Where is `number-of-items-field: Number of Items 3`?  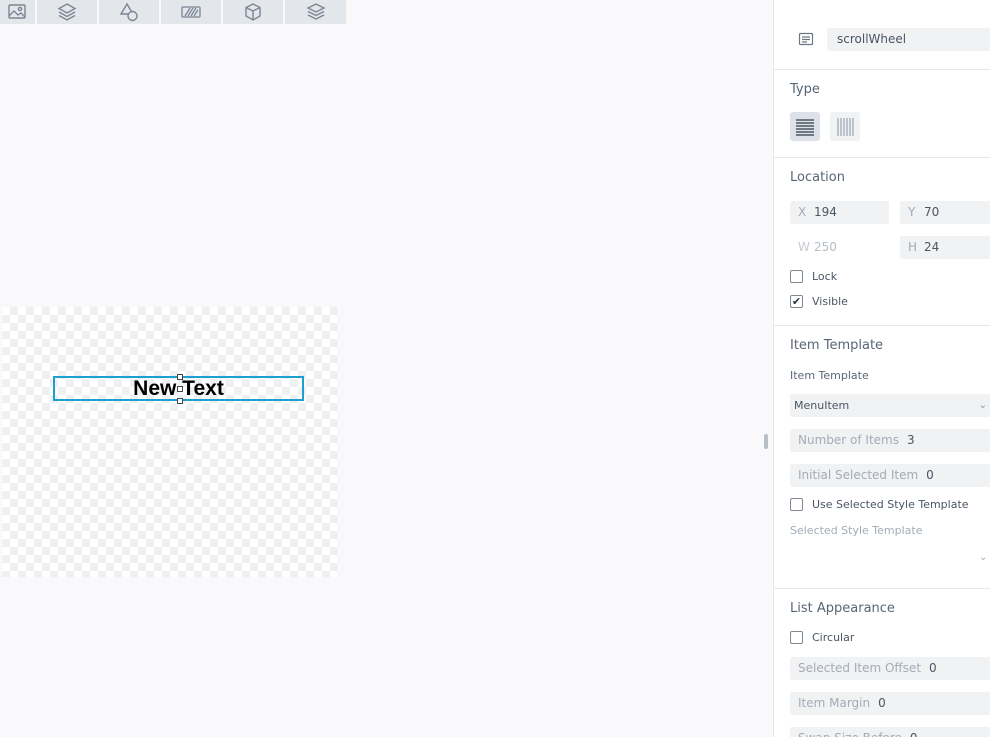
number-of-items-field: Number of Items 3 is located at coordinates (890, 440).